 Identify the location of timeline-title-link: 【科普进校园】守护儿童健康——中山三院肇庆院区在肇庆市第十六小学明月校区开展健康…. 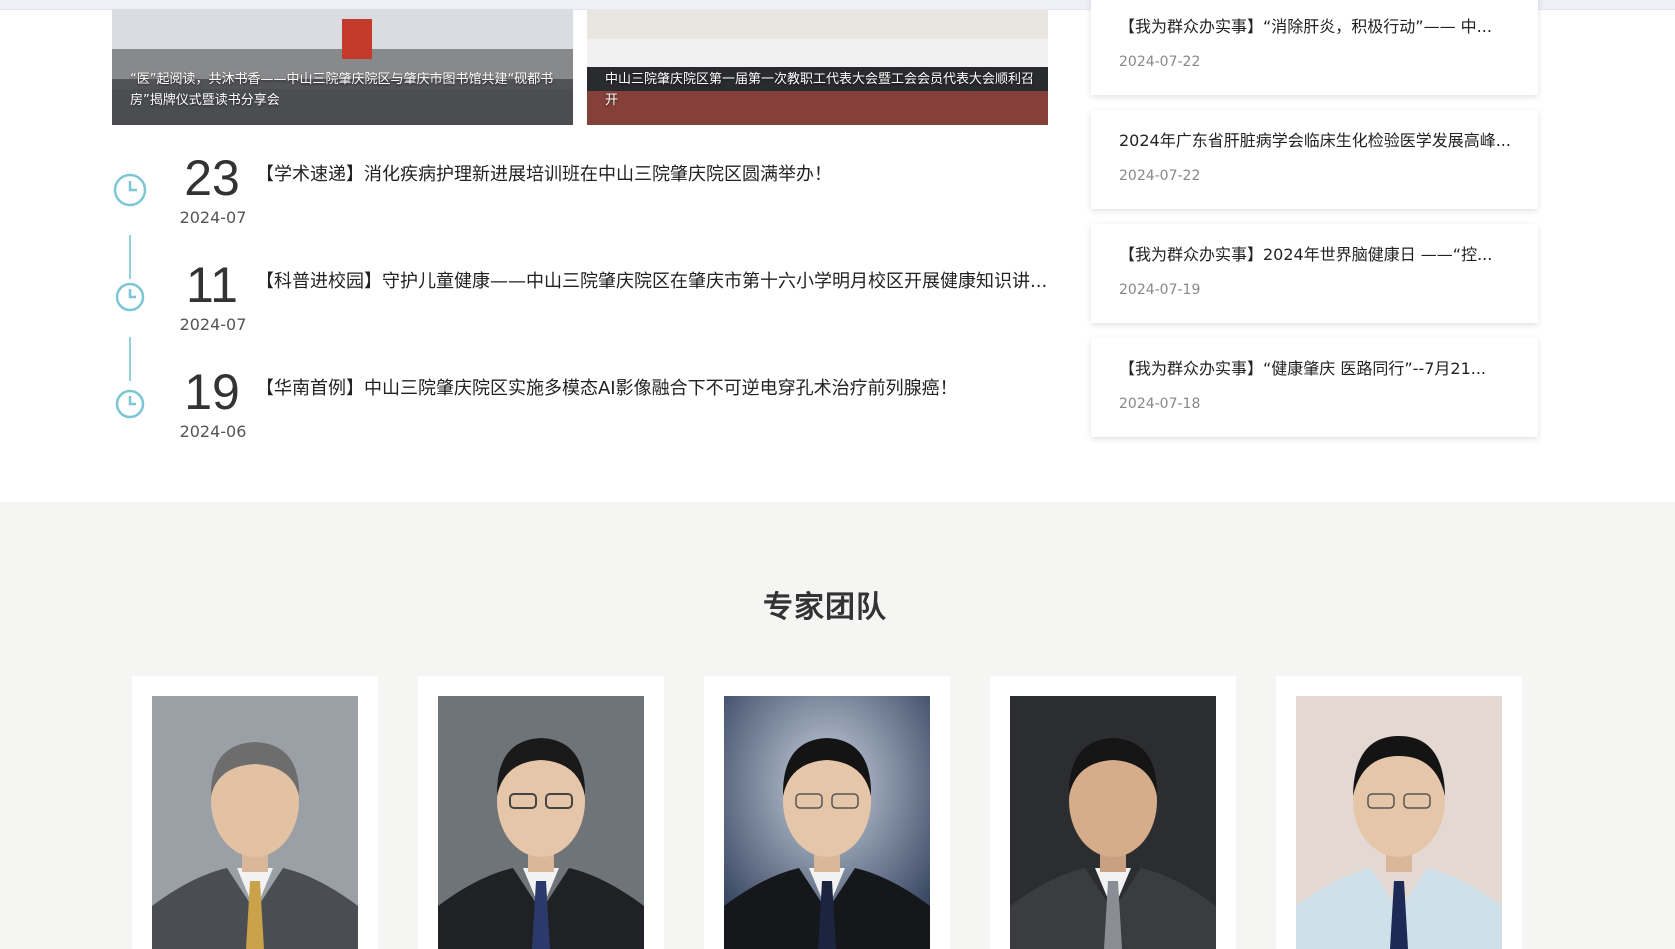
(656, 282).